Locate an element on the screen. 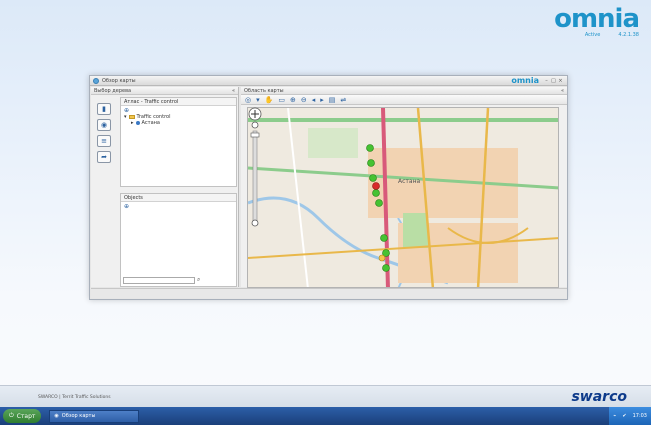  omnia-logo: omnia is located at coordinates (597, 19).